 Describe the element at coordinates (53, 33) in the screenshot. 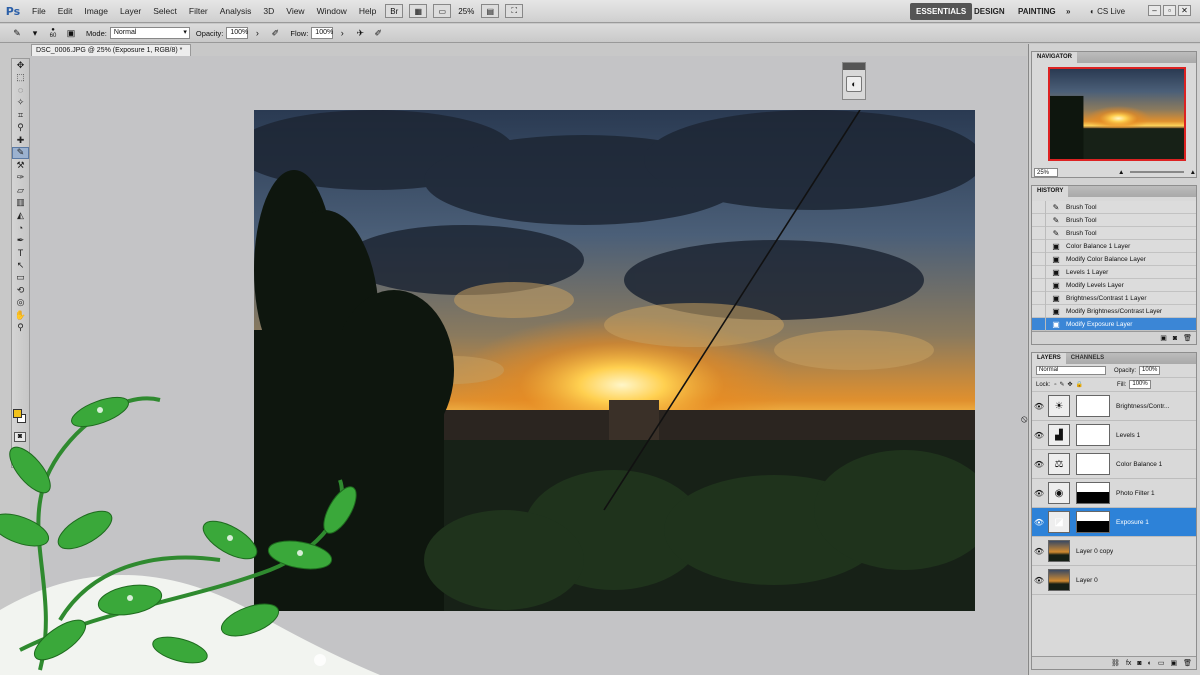

I see `brush-size-picker: ● 60` at that location.